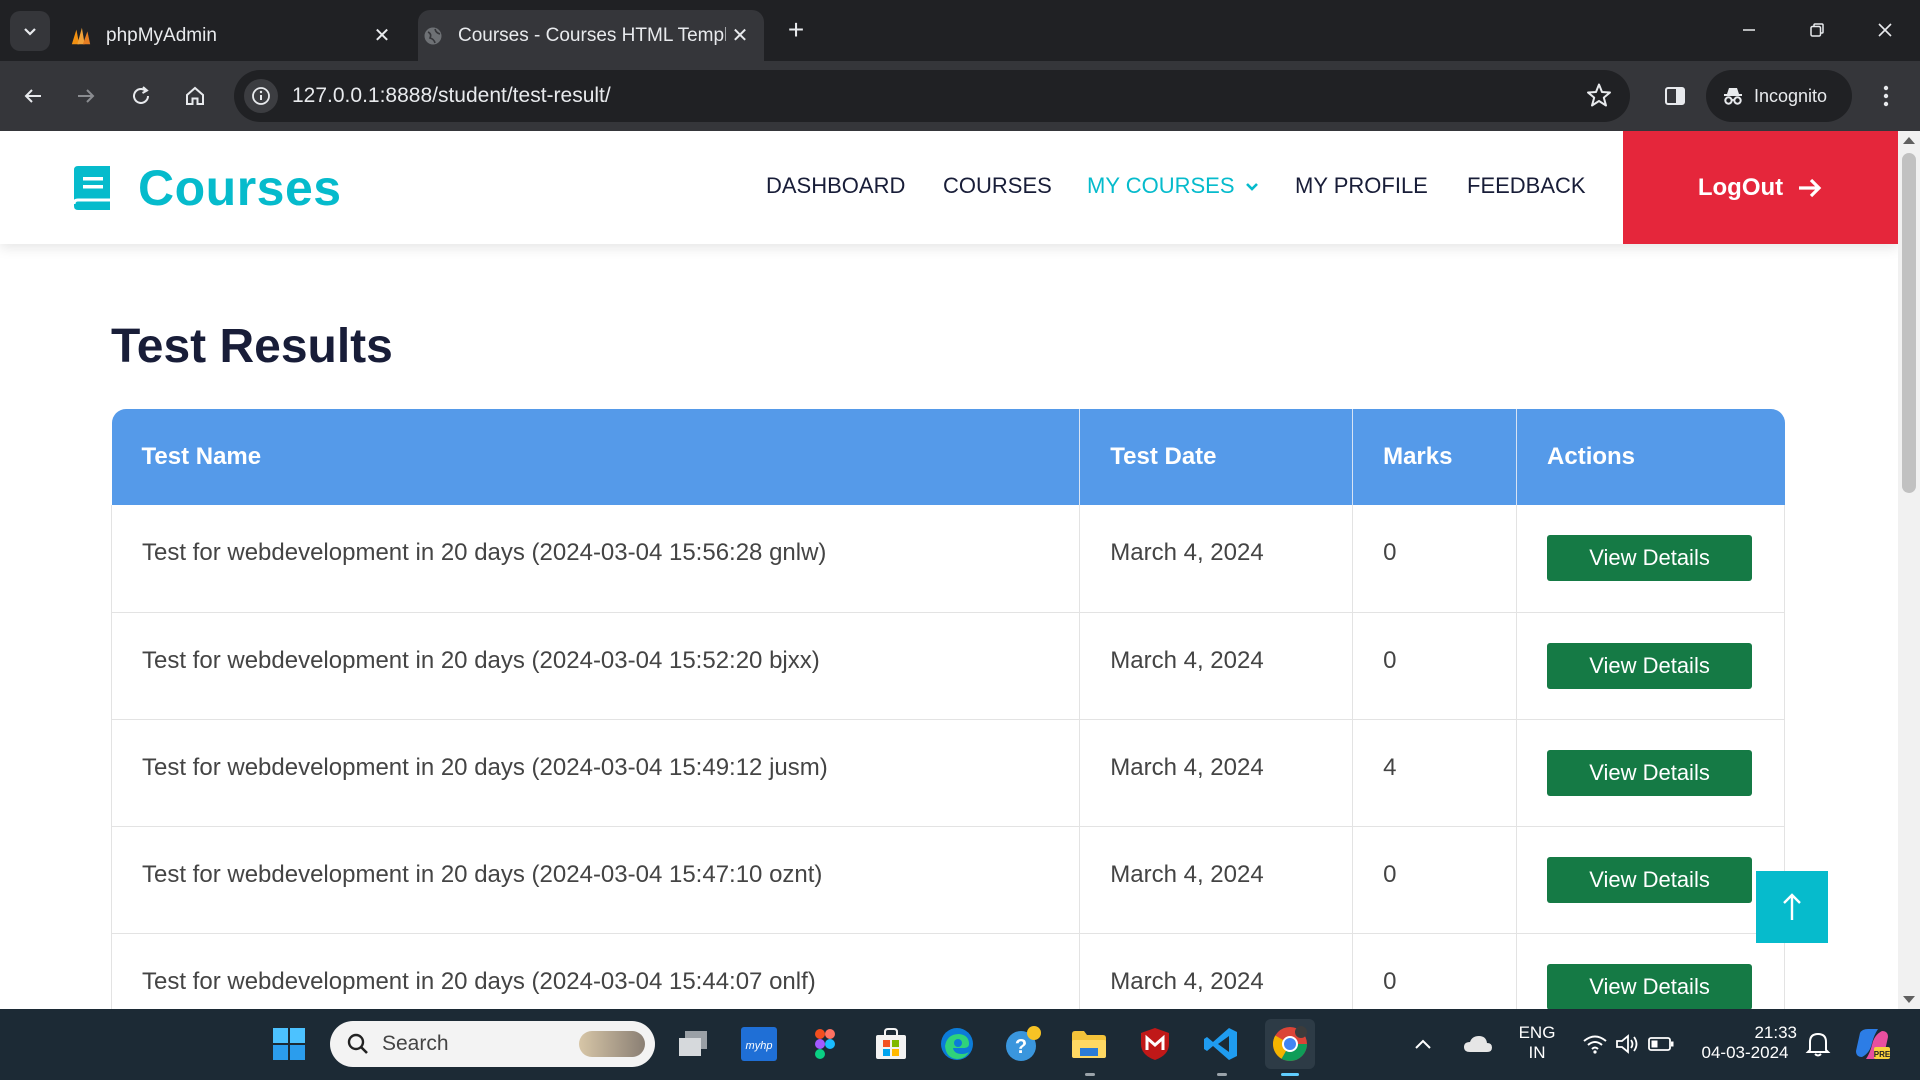  I want to click on brand-logo: Courses, so click(206, 188).